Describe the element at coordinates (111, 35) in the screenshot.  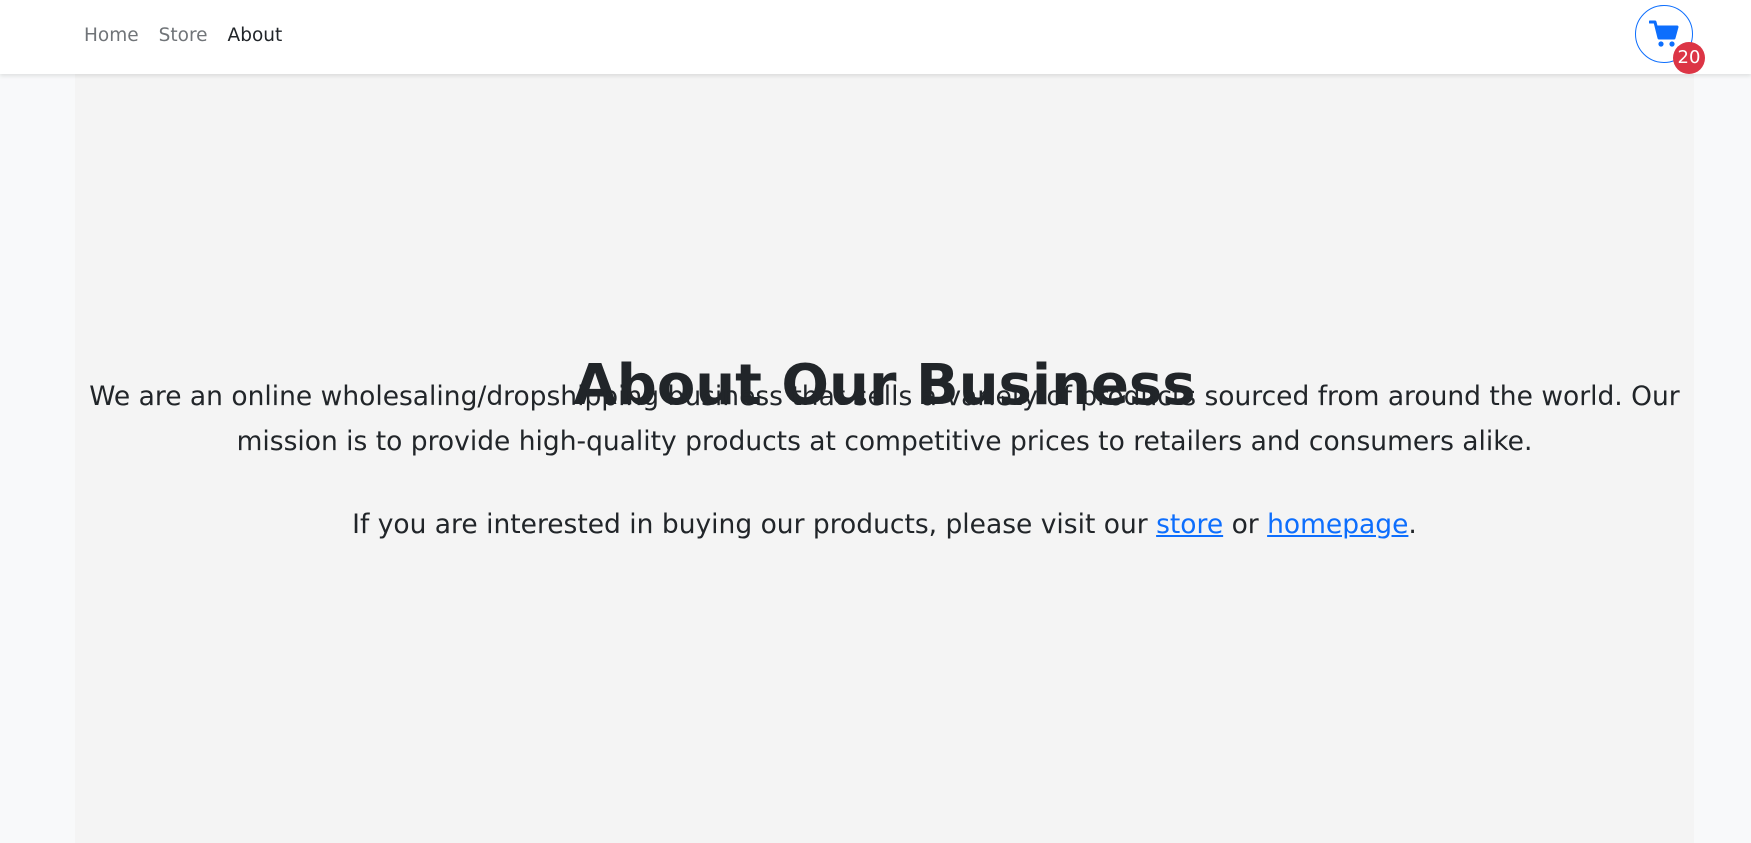
I see `nav-link-home: Home` at that location.